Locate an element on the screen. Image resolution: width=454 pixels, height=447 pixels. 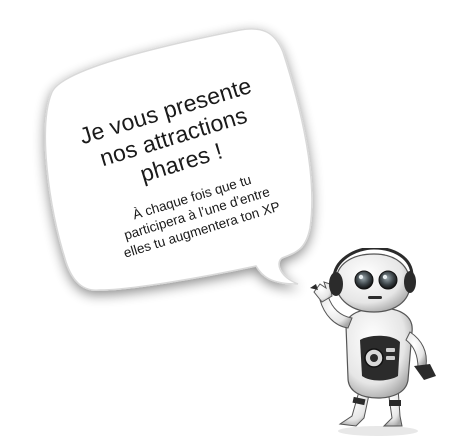
robot-chest-speaker-center is located at coordinates (374, 358).